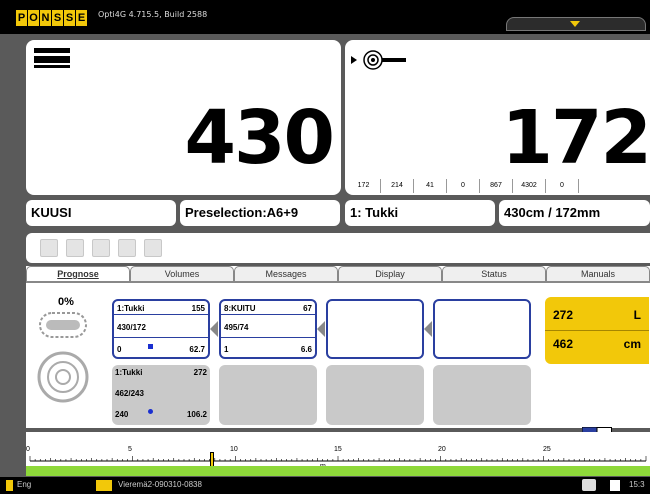 The width and height of the screenshot is (650, 494). Describe the element at coordinates (200, 372) in the screenshot. I see `card-count: 272` at that location.